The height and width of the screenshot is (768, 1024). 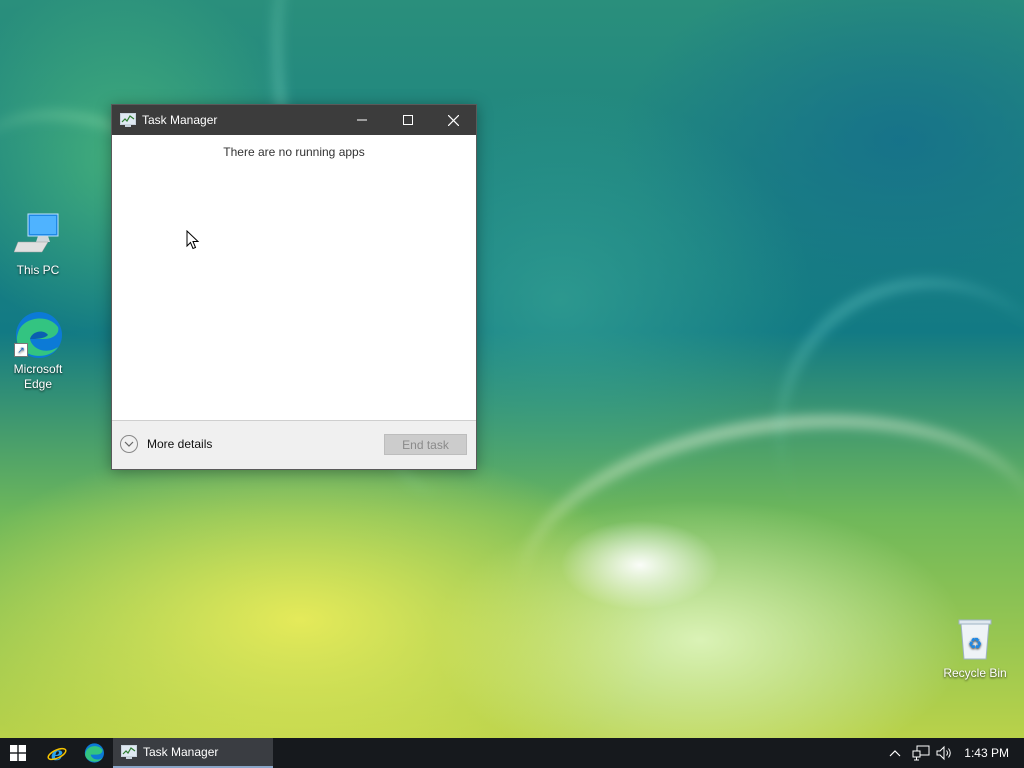 I want to click on maximize-icon, so click(x=407, y=120).